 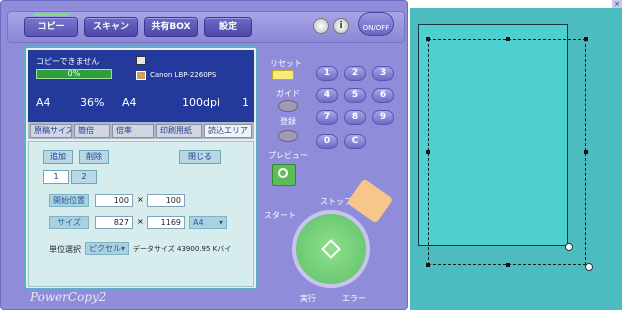 What do you see at coordinates (288, 155) in the screenshot?
I see `preview-label: プレビュー` at bounding box center [288, 155].